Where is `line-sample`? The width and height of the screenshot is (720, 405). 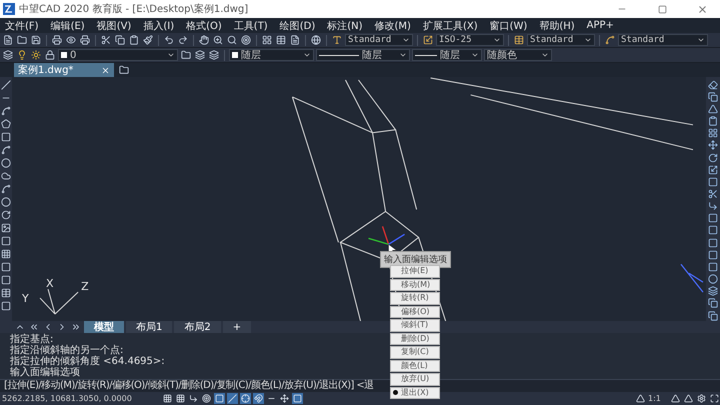
line-sample is located at coordinates (426, 55).